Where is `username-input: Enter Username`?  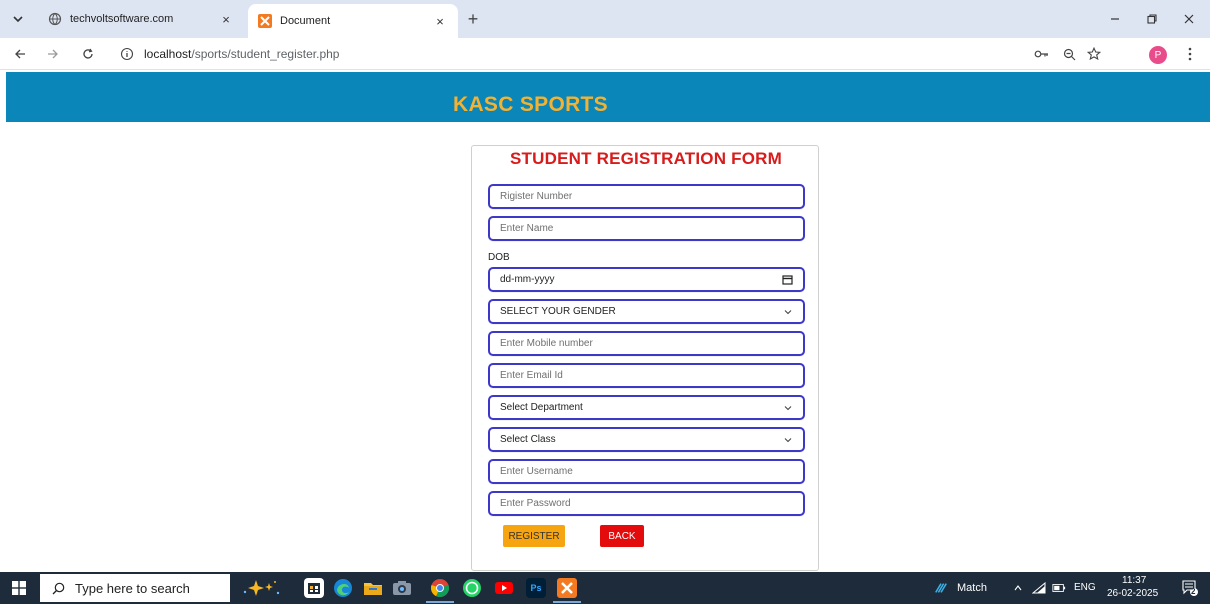 username-input: Enter Username is located at coordinates (646, 471).